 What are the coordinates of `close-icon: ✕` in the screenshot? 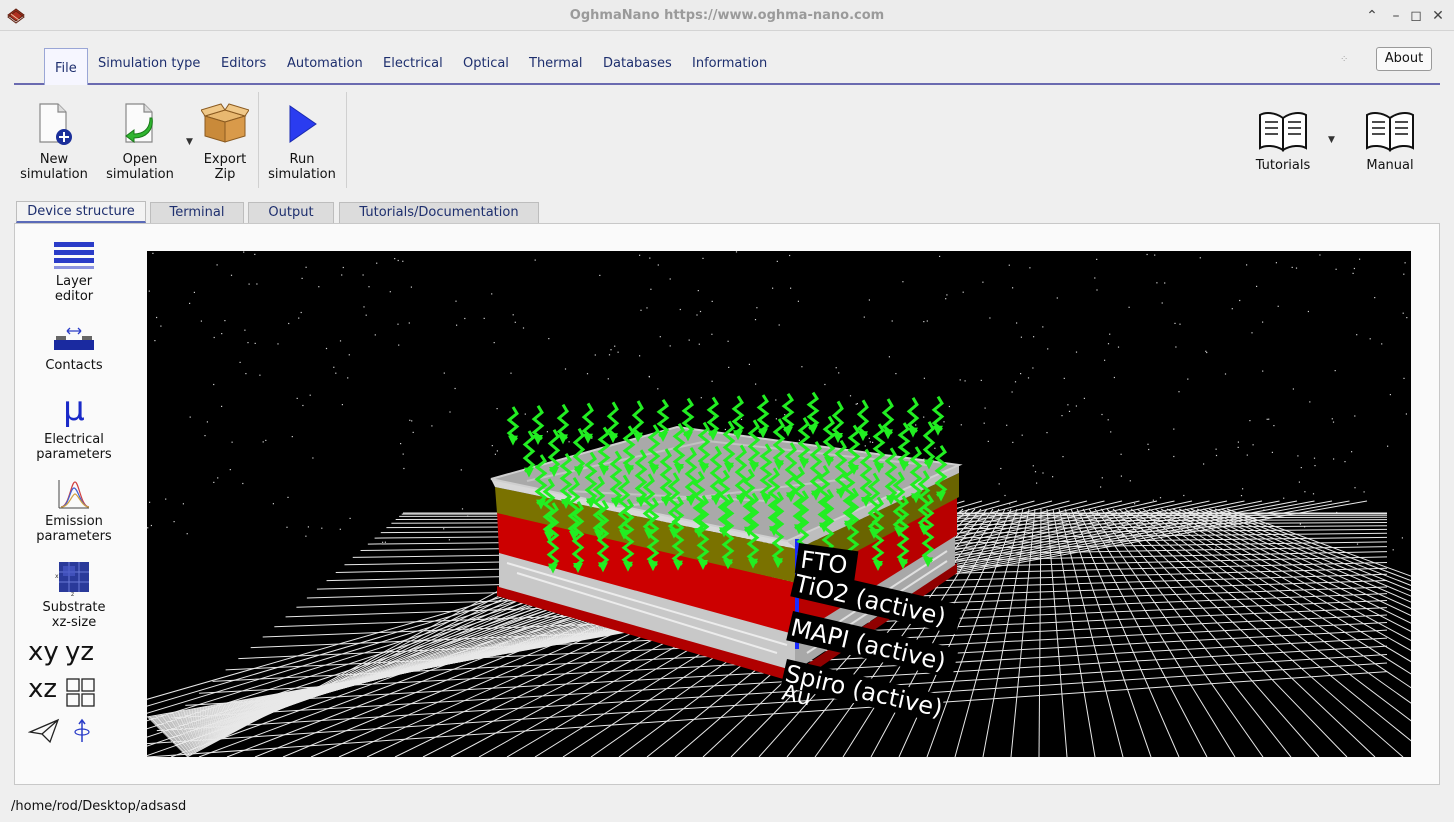 It's located at (1438, 16).